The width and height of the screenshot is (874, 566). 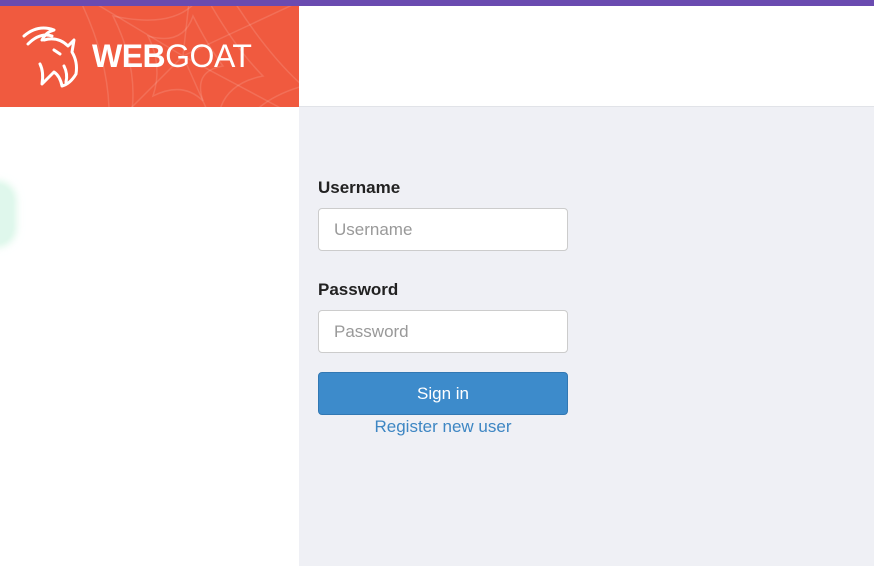 What do you see at coordinates (443, 393) in the screenshot?
I see `sign-in-button: Sign in` at bounding box center [443, 393].